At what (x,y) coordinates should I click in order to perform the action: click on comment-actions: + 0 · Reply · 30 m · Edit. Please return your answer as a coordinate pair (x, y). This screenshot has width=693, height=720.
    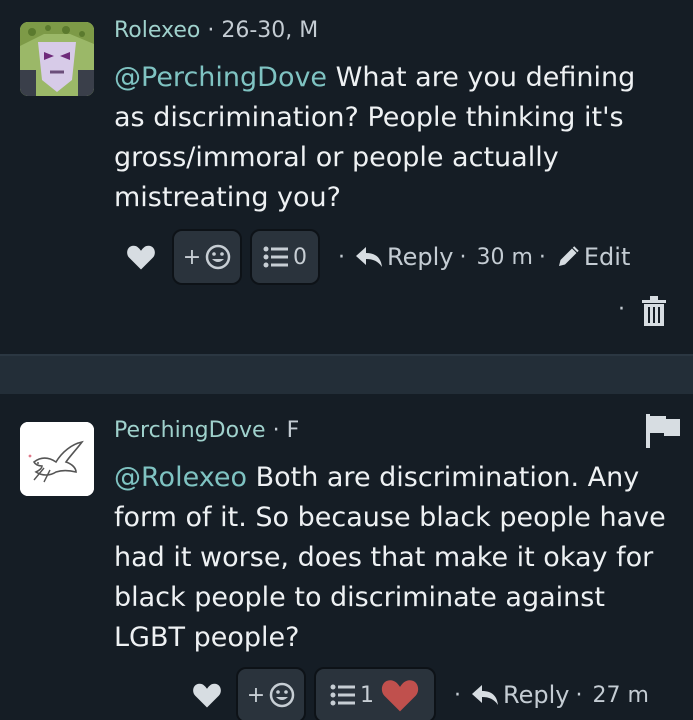
    Looking at the image, I should click on (377, 257).